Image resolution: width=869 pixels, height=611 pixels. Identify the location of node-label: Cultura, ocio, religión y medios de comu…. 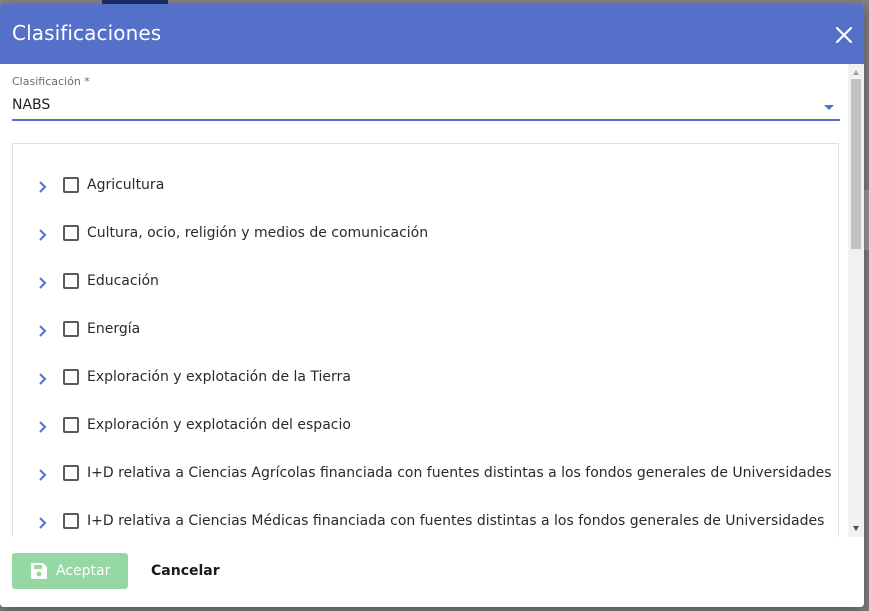
(258, 233).